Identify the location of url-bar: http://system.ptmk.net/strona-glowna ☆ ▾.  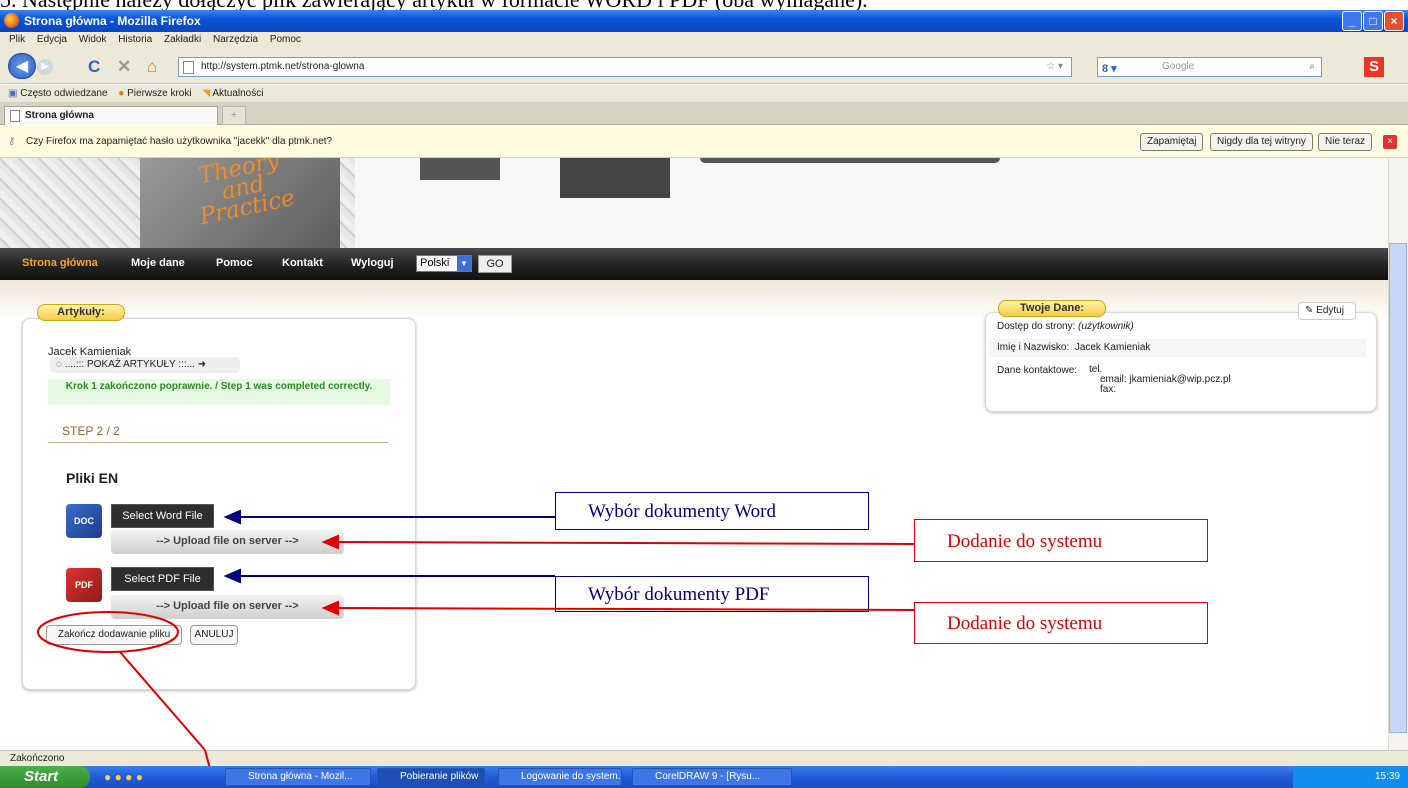
(625, 67).